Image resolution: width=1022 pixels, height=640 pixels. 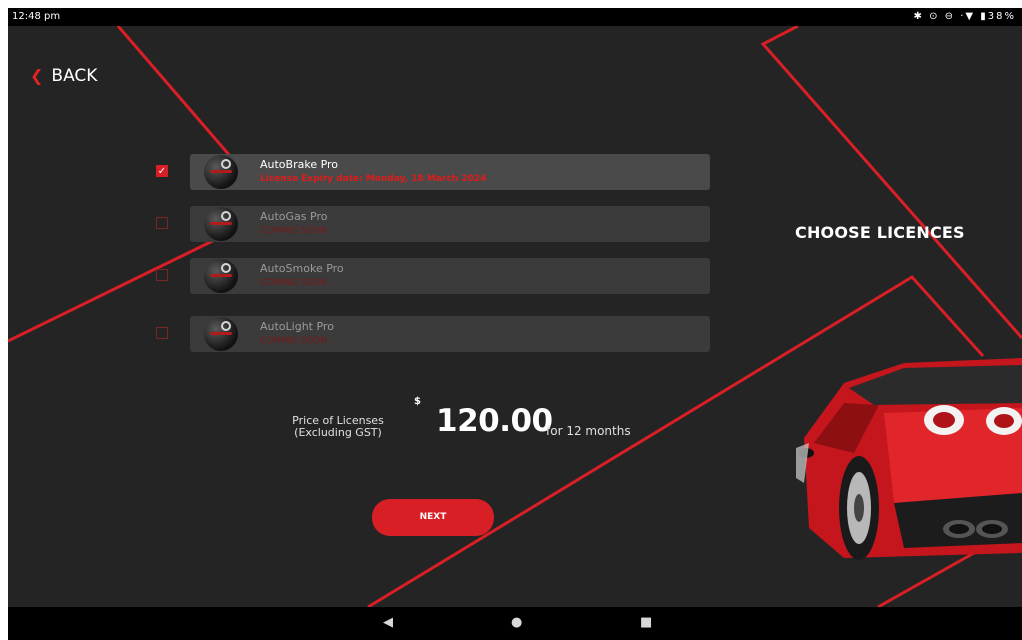 What do you see at coordinates (433, 334) in the screenshot?
I see `license-row-autolight: AutoLight Pro COMING SOON` at bounding box center [433, 334].